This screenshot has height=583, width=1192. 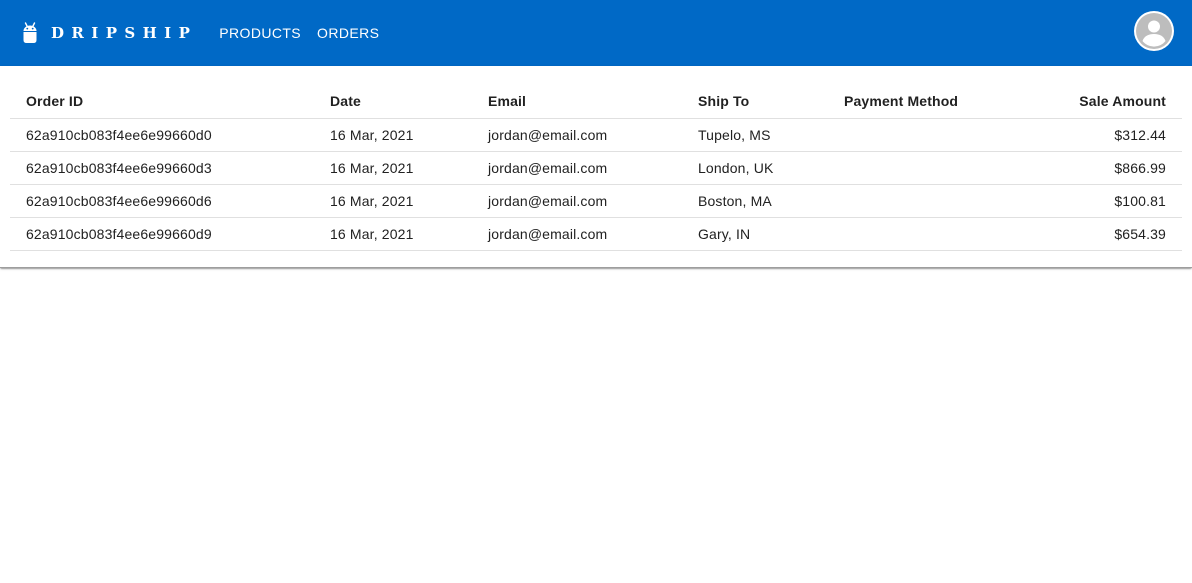 I want to click on column-header-ship-to: Ship To, so click(x=755, y=101).